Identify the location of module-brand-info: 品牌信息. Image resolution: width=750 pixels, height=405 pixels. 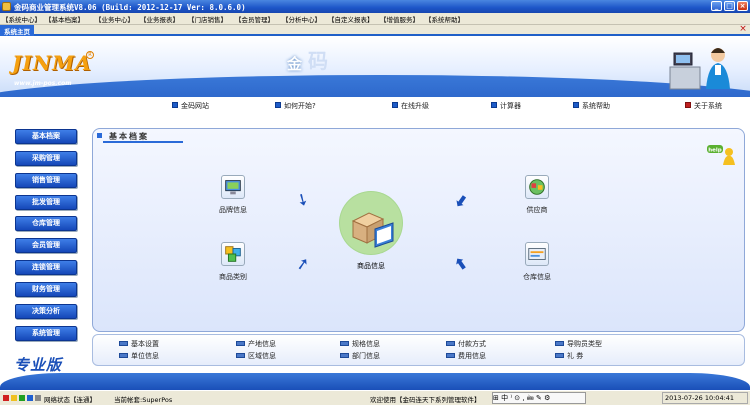
(233, 195).